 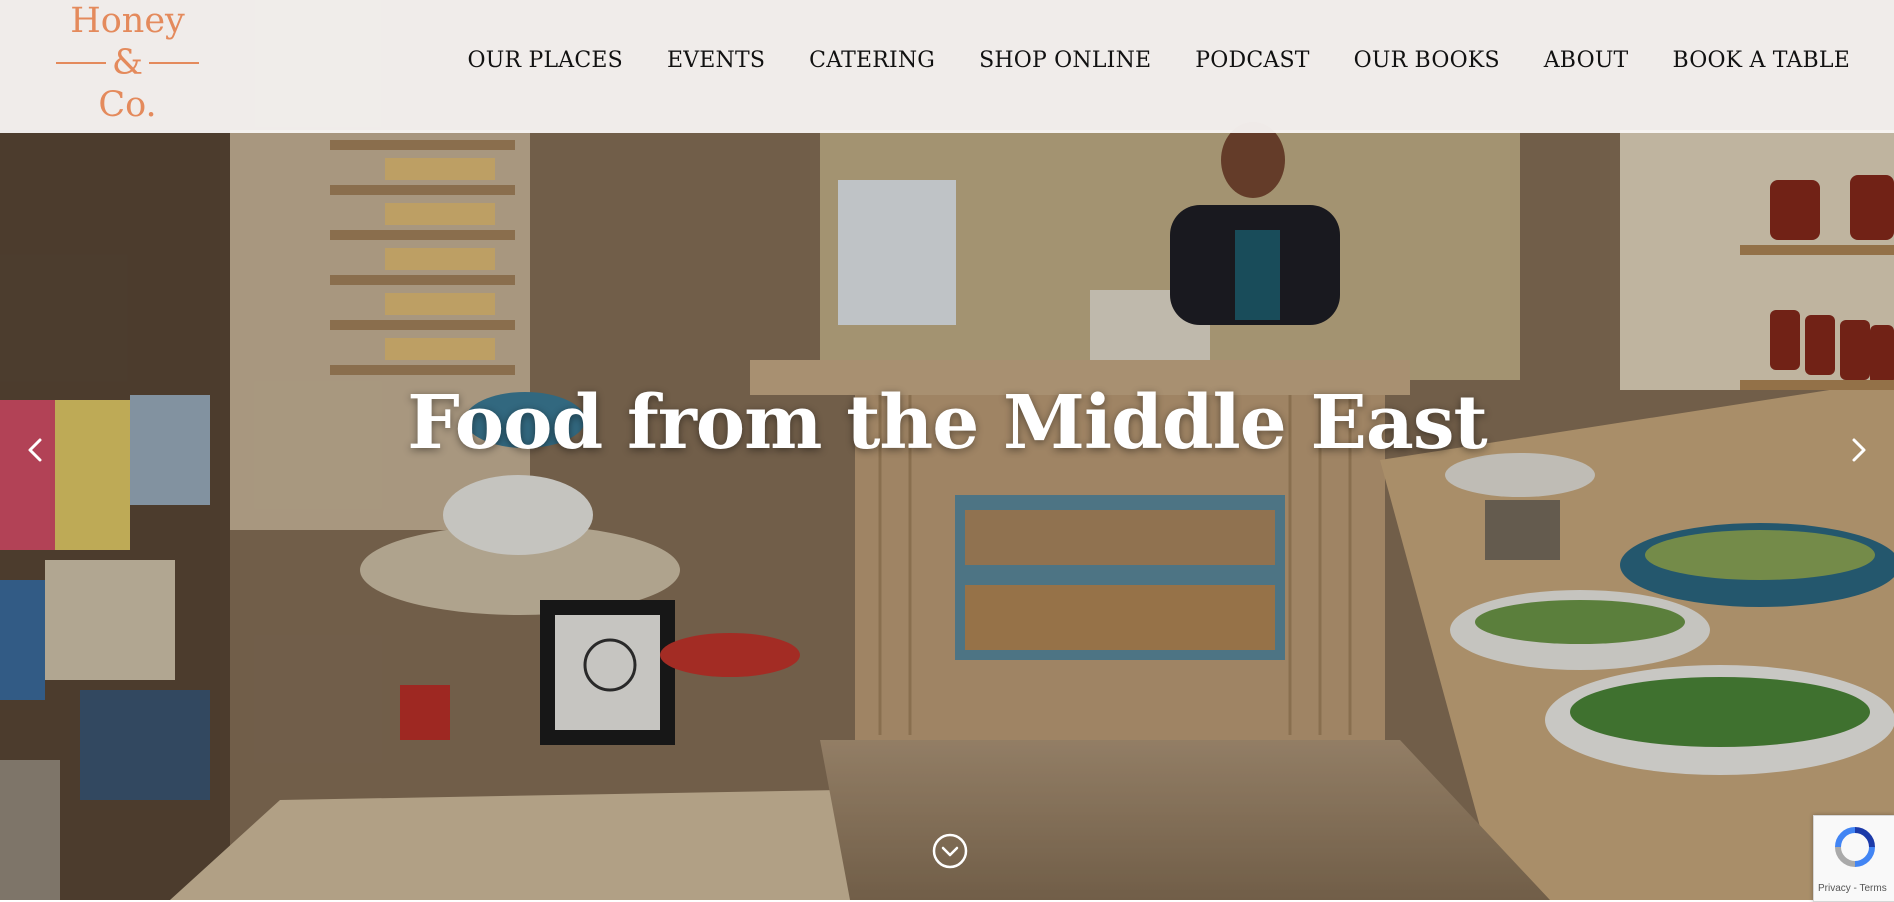 I want to click on logo-rule-right, so click(x=174, y=63).